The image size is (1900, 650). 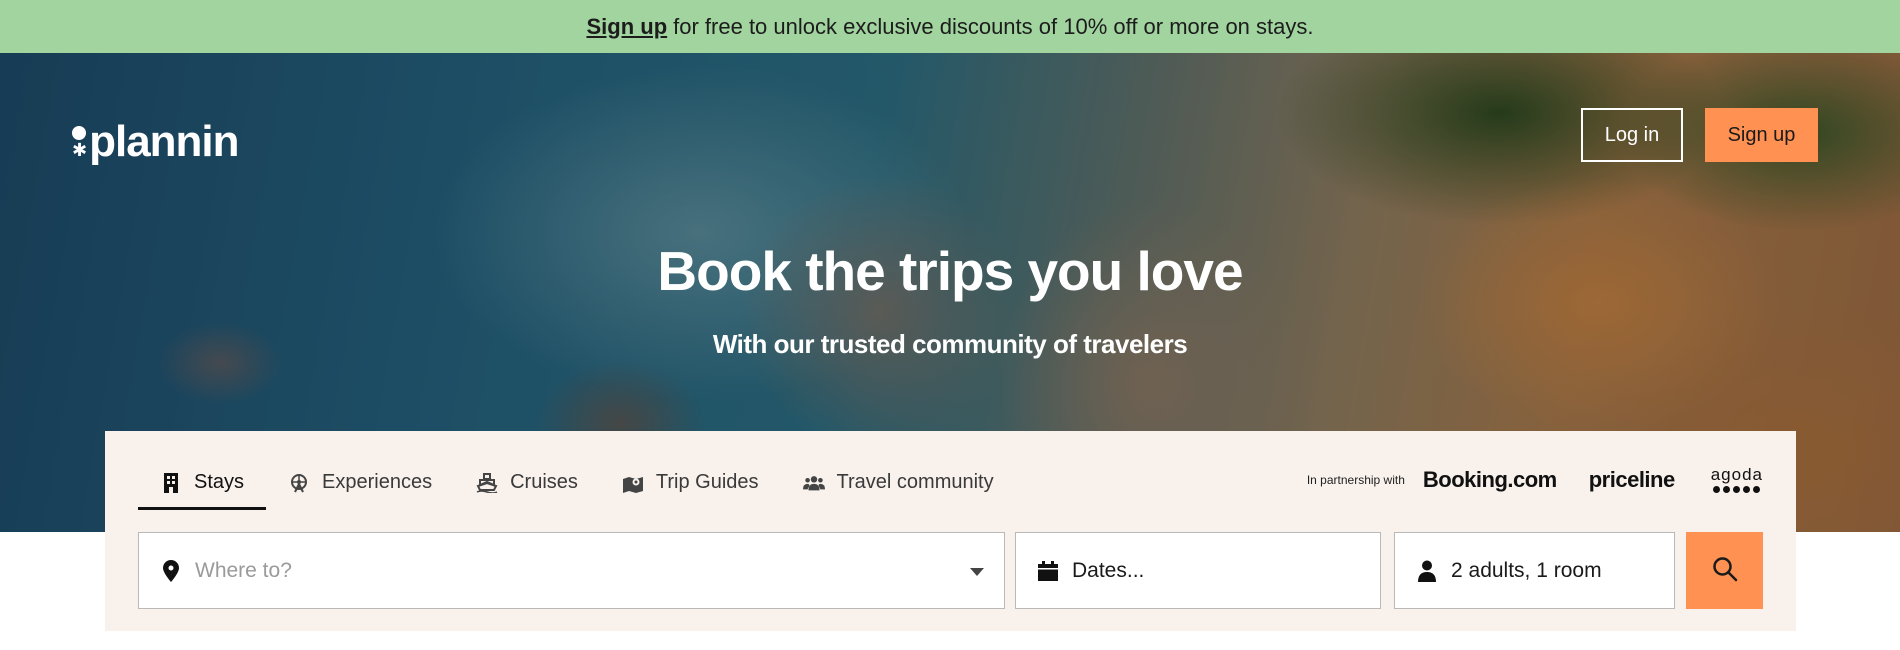 What do you see at coordinates (1427, 571) in the screenshot?
I see `person-icon` at bounding box center [1427, 571].